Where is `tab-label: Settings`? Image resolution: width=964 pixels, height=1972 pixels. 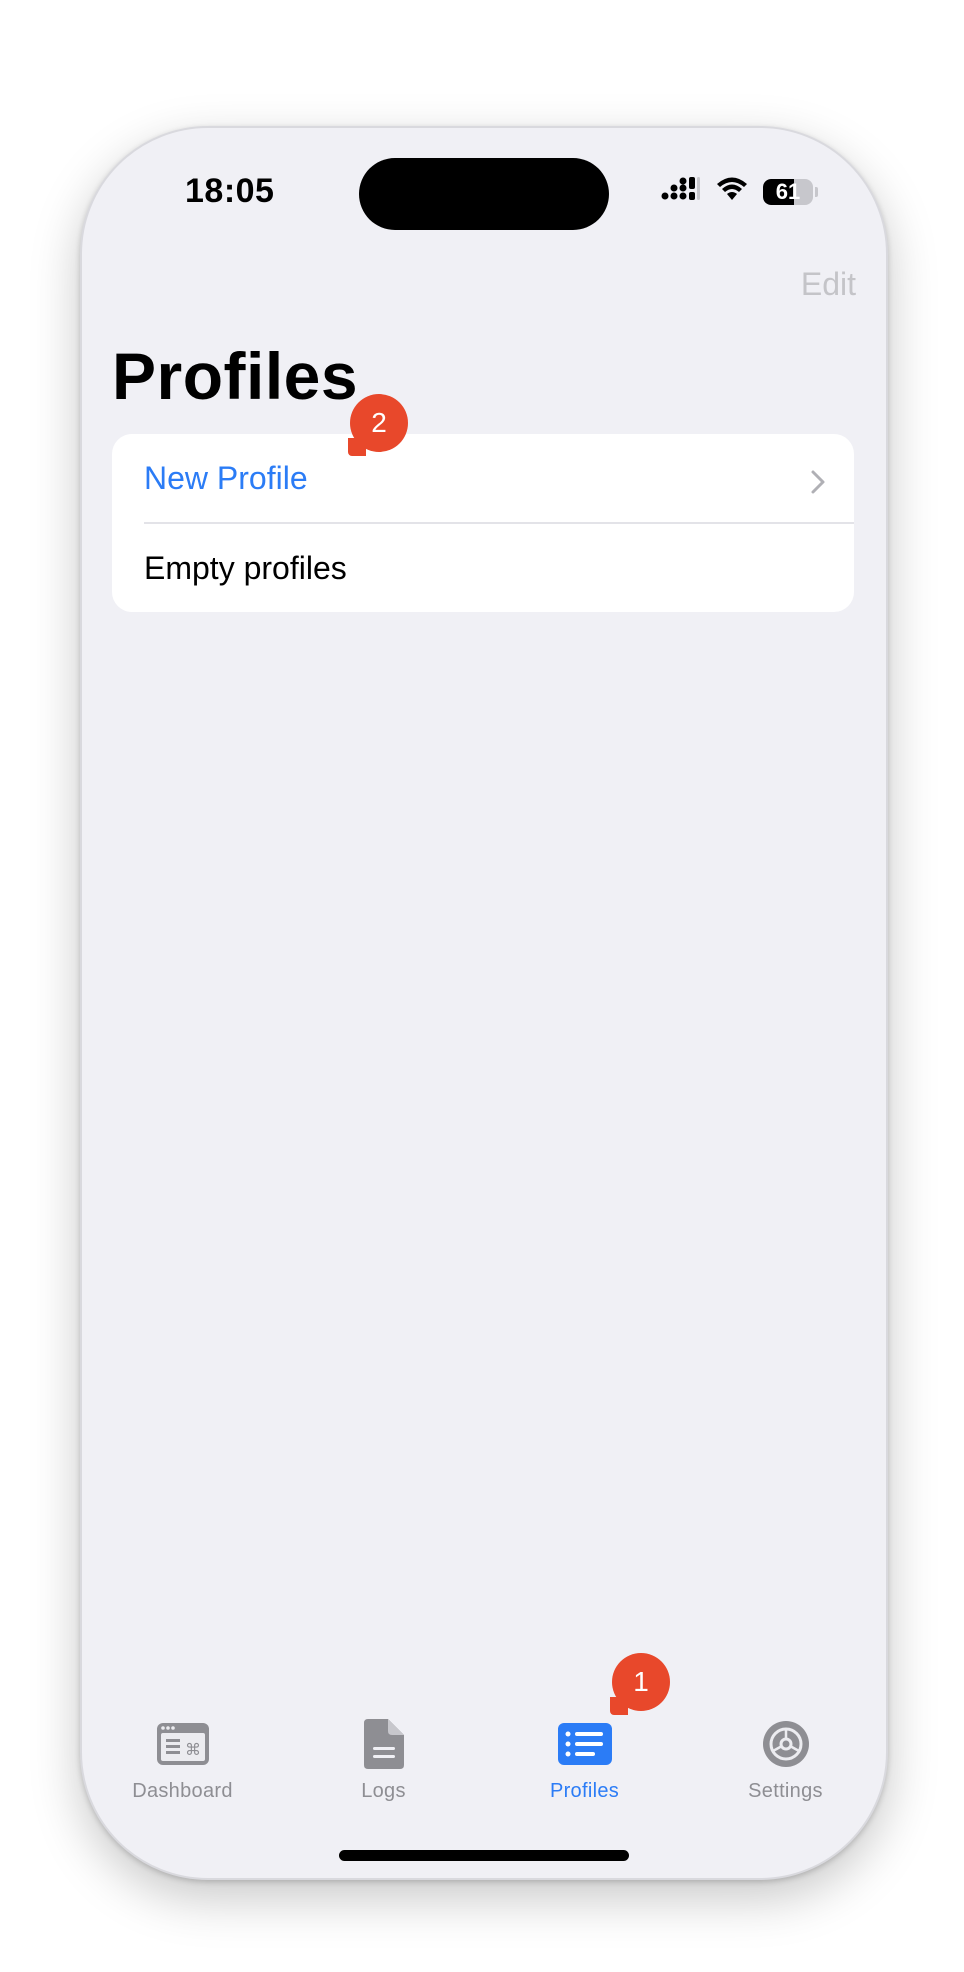 tab-label: Settings is located at coordinates (785, 1791).